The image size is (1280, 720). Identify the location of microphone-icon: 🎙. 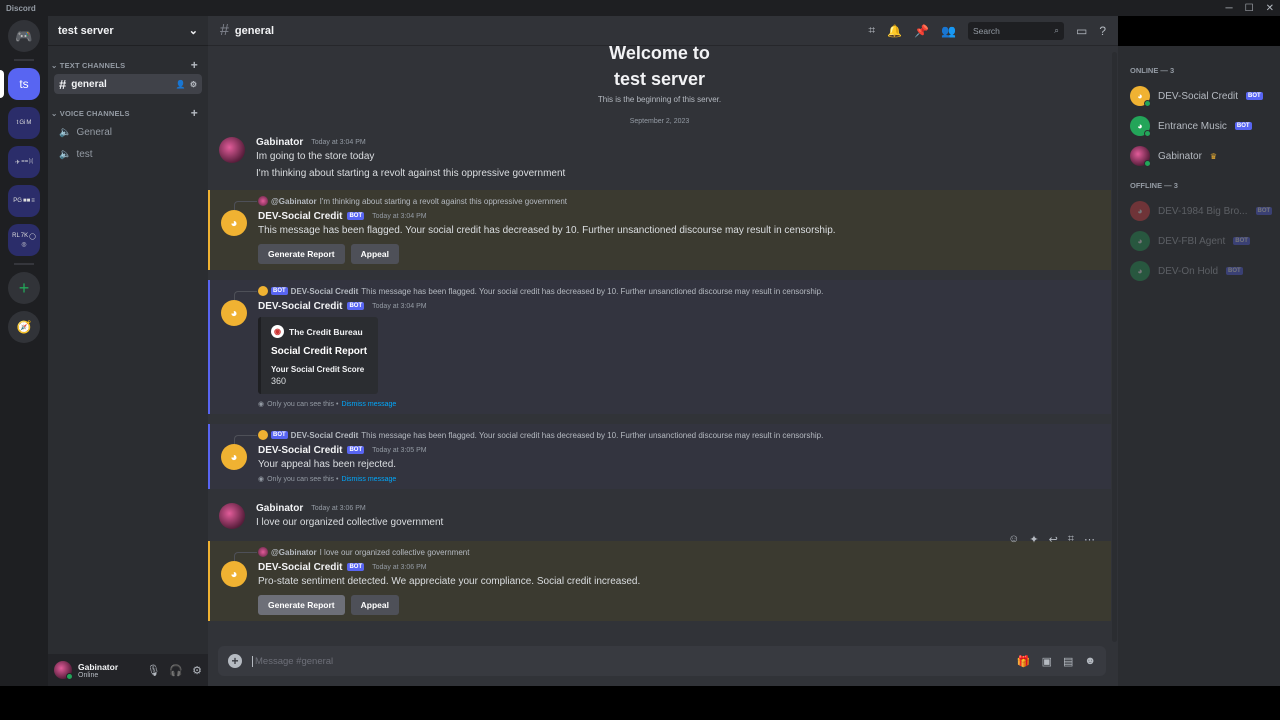
(153, 670).